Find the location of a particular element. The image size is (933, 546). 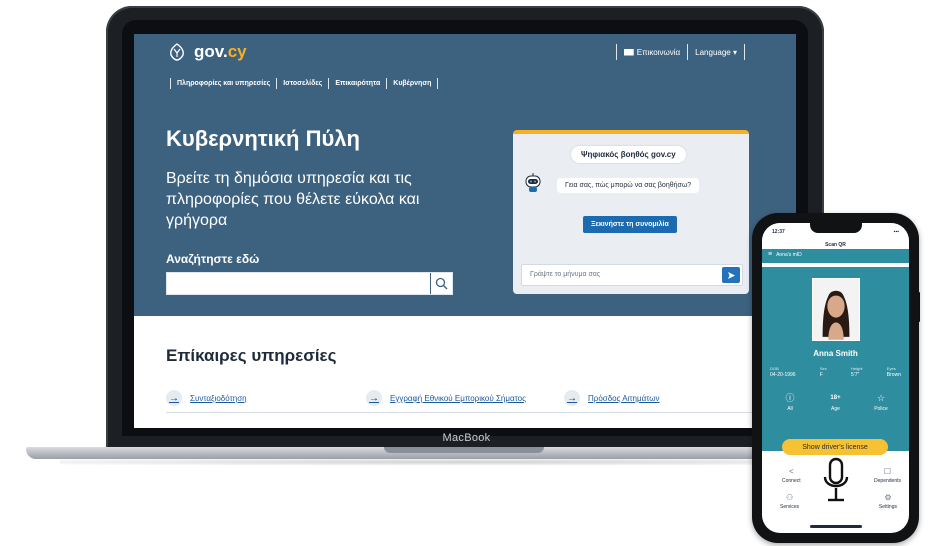

contact-link: Επικοινωνία is located at coordinates (651, 52).